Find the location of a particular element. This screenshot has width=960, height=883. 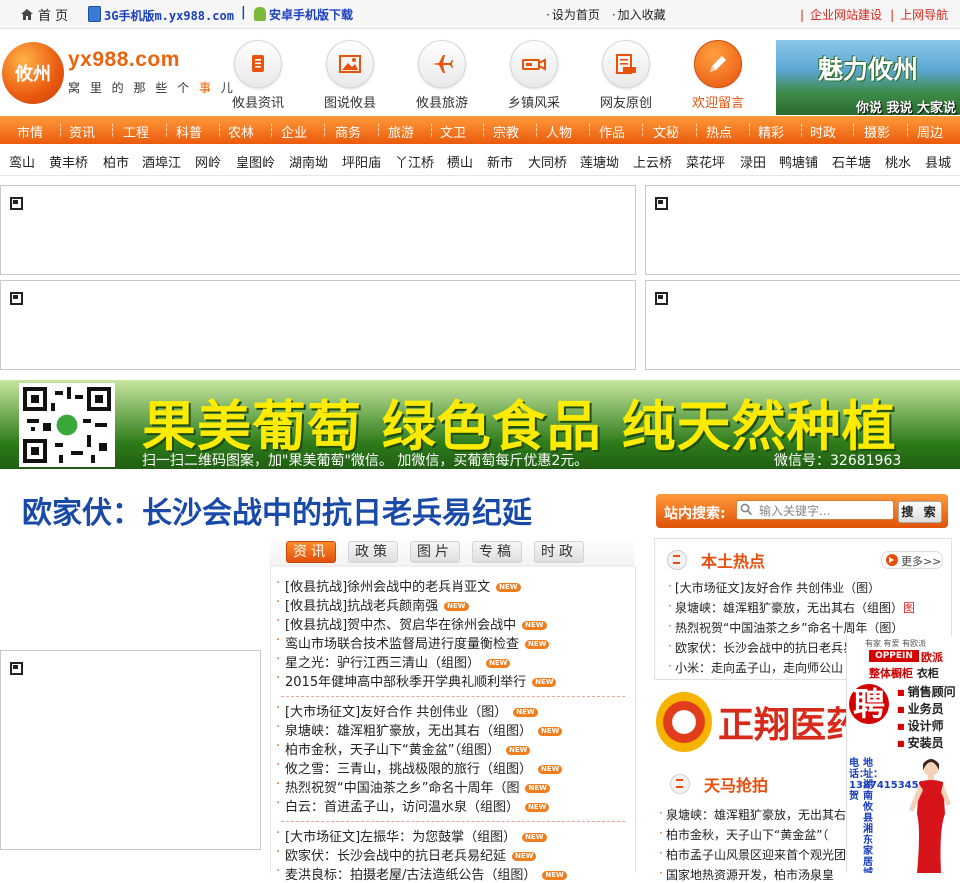

tab-4: 专稿 is located at coordinates (497, 552).